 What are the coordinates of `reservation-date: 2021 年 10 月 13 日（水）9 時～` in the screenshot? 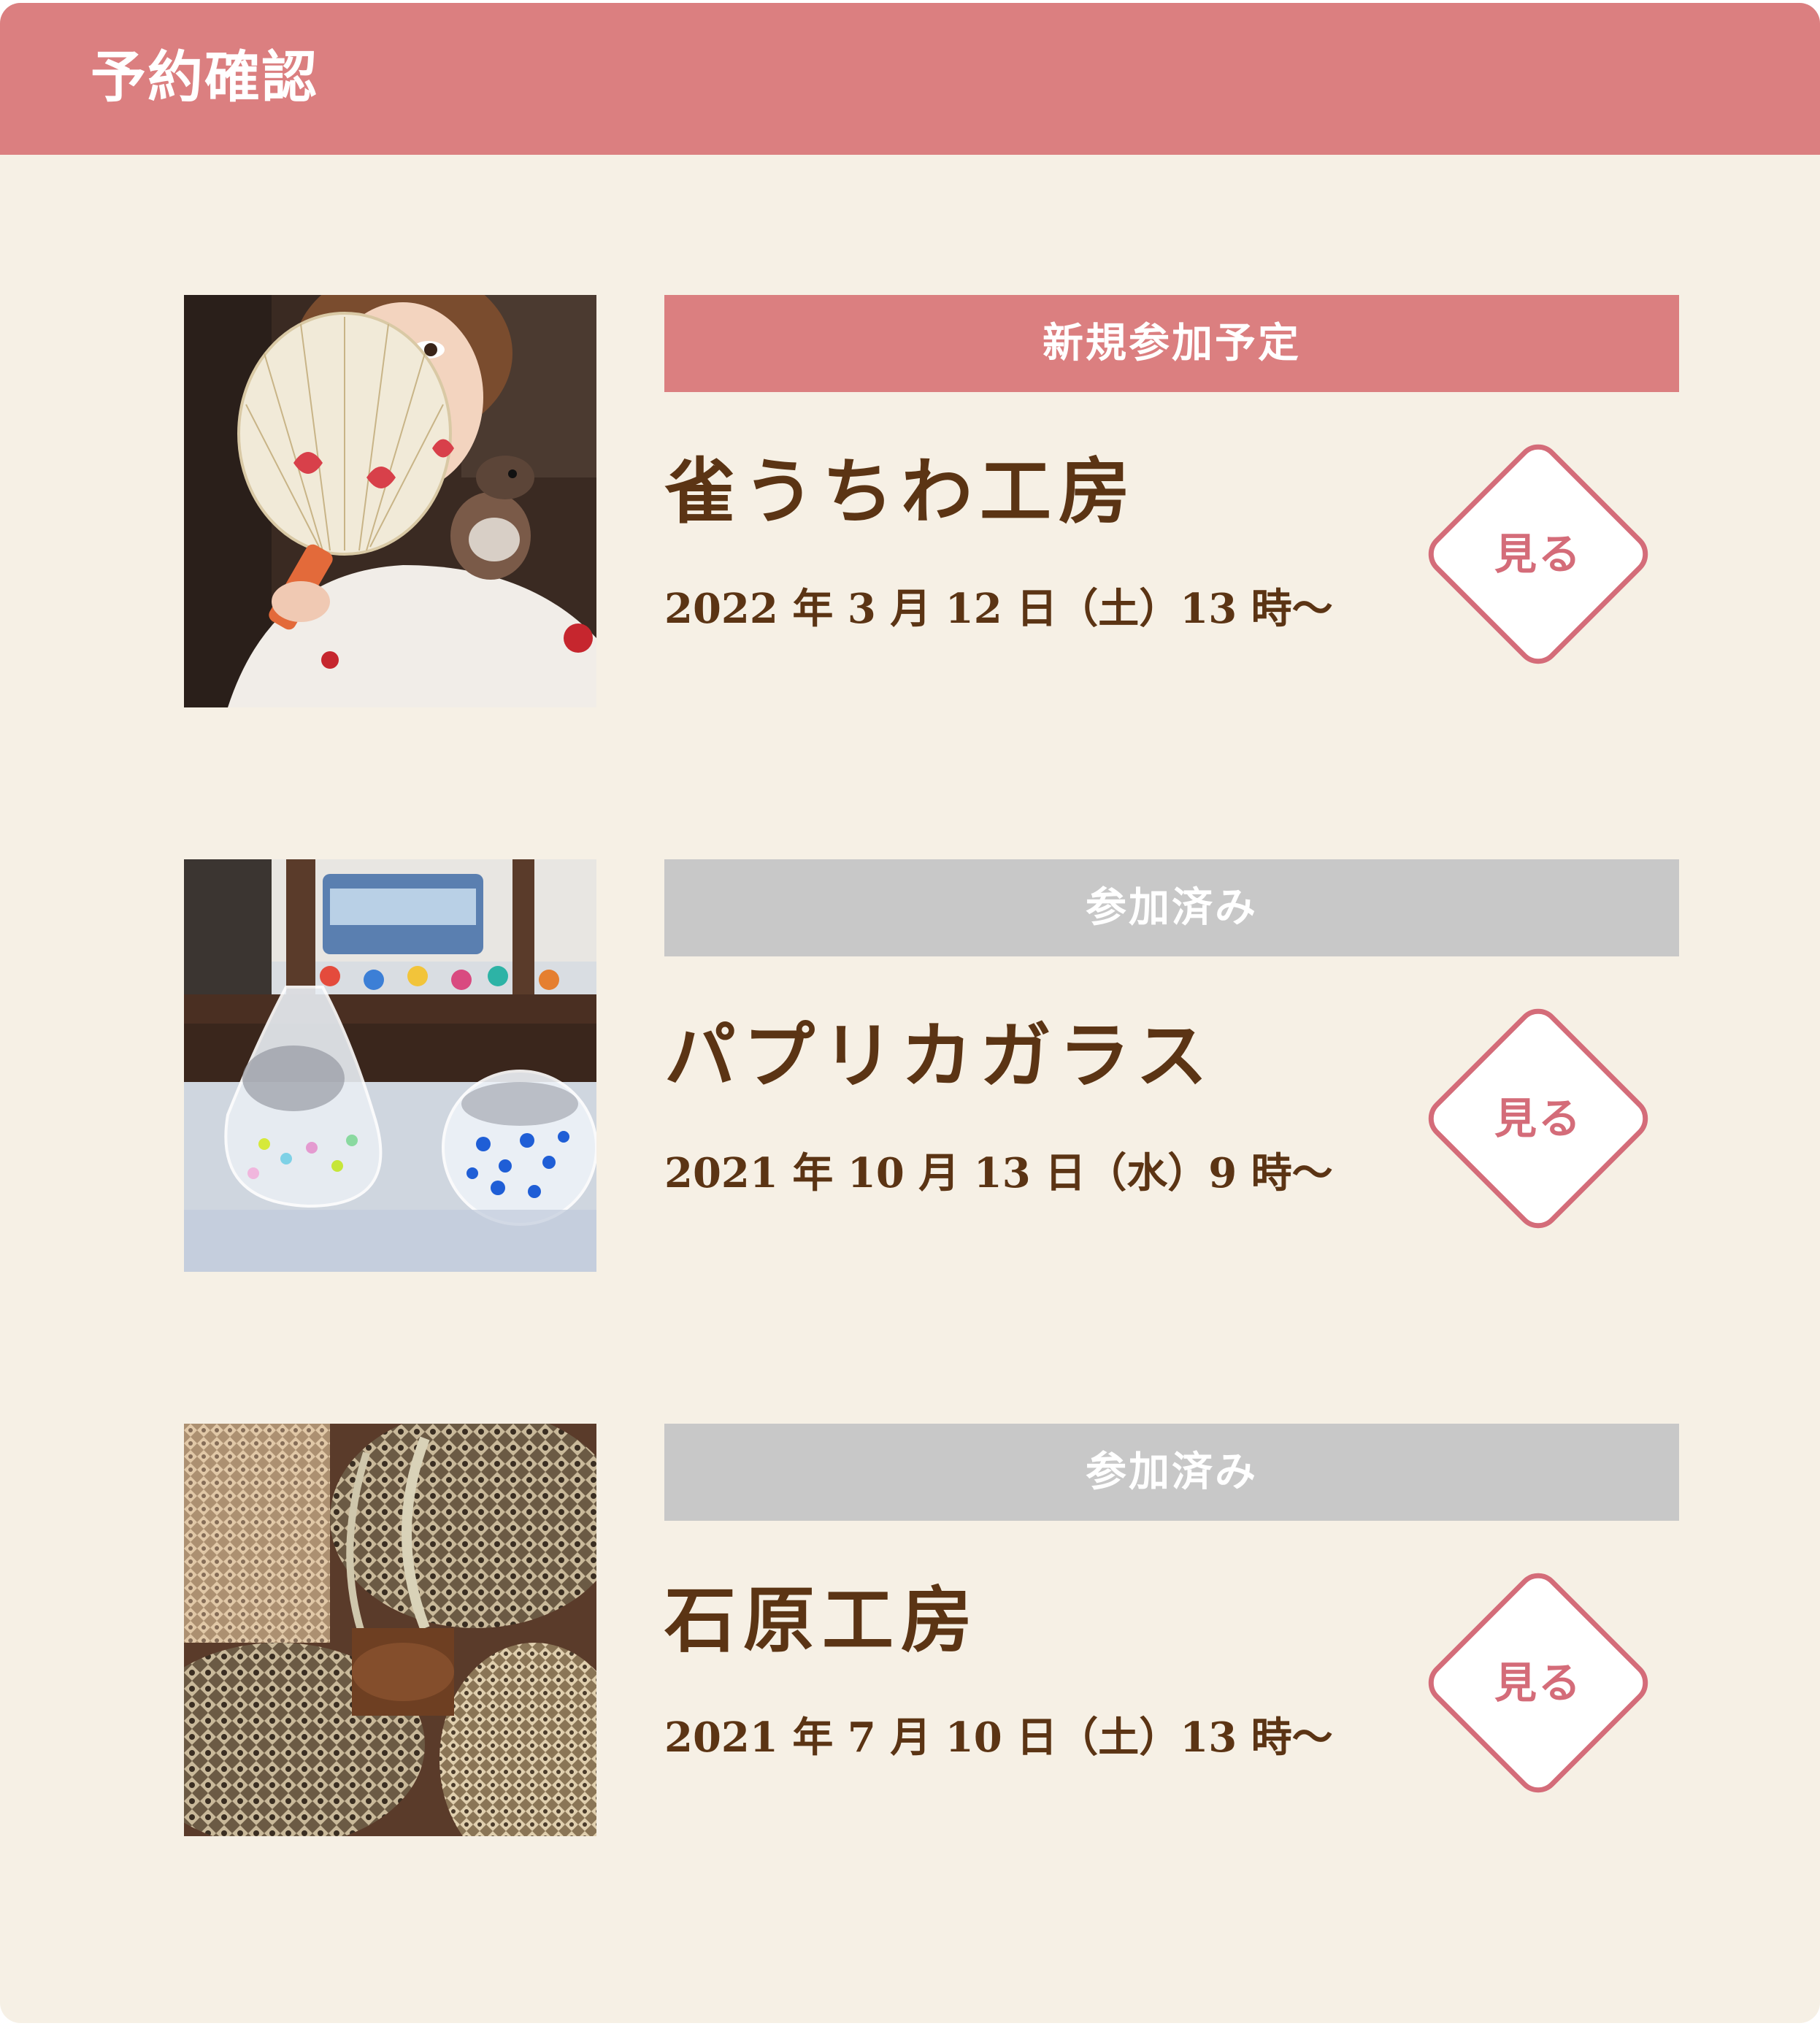 It's located at (999, 1173).